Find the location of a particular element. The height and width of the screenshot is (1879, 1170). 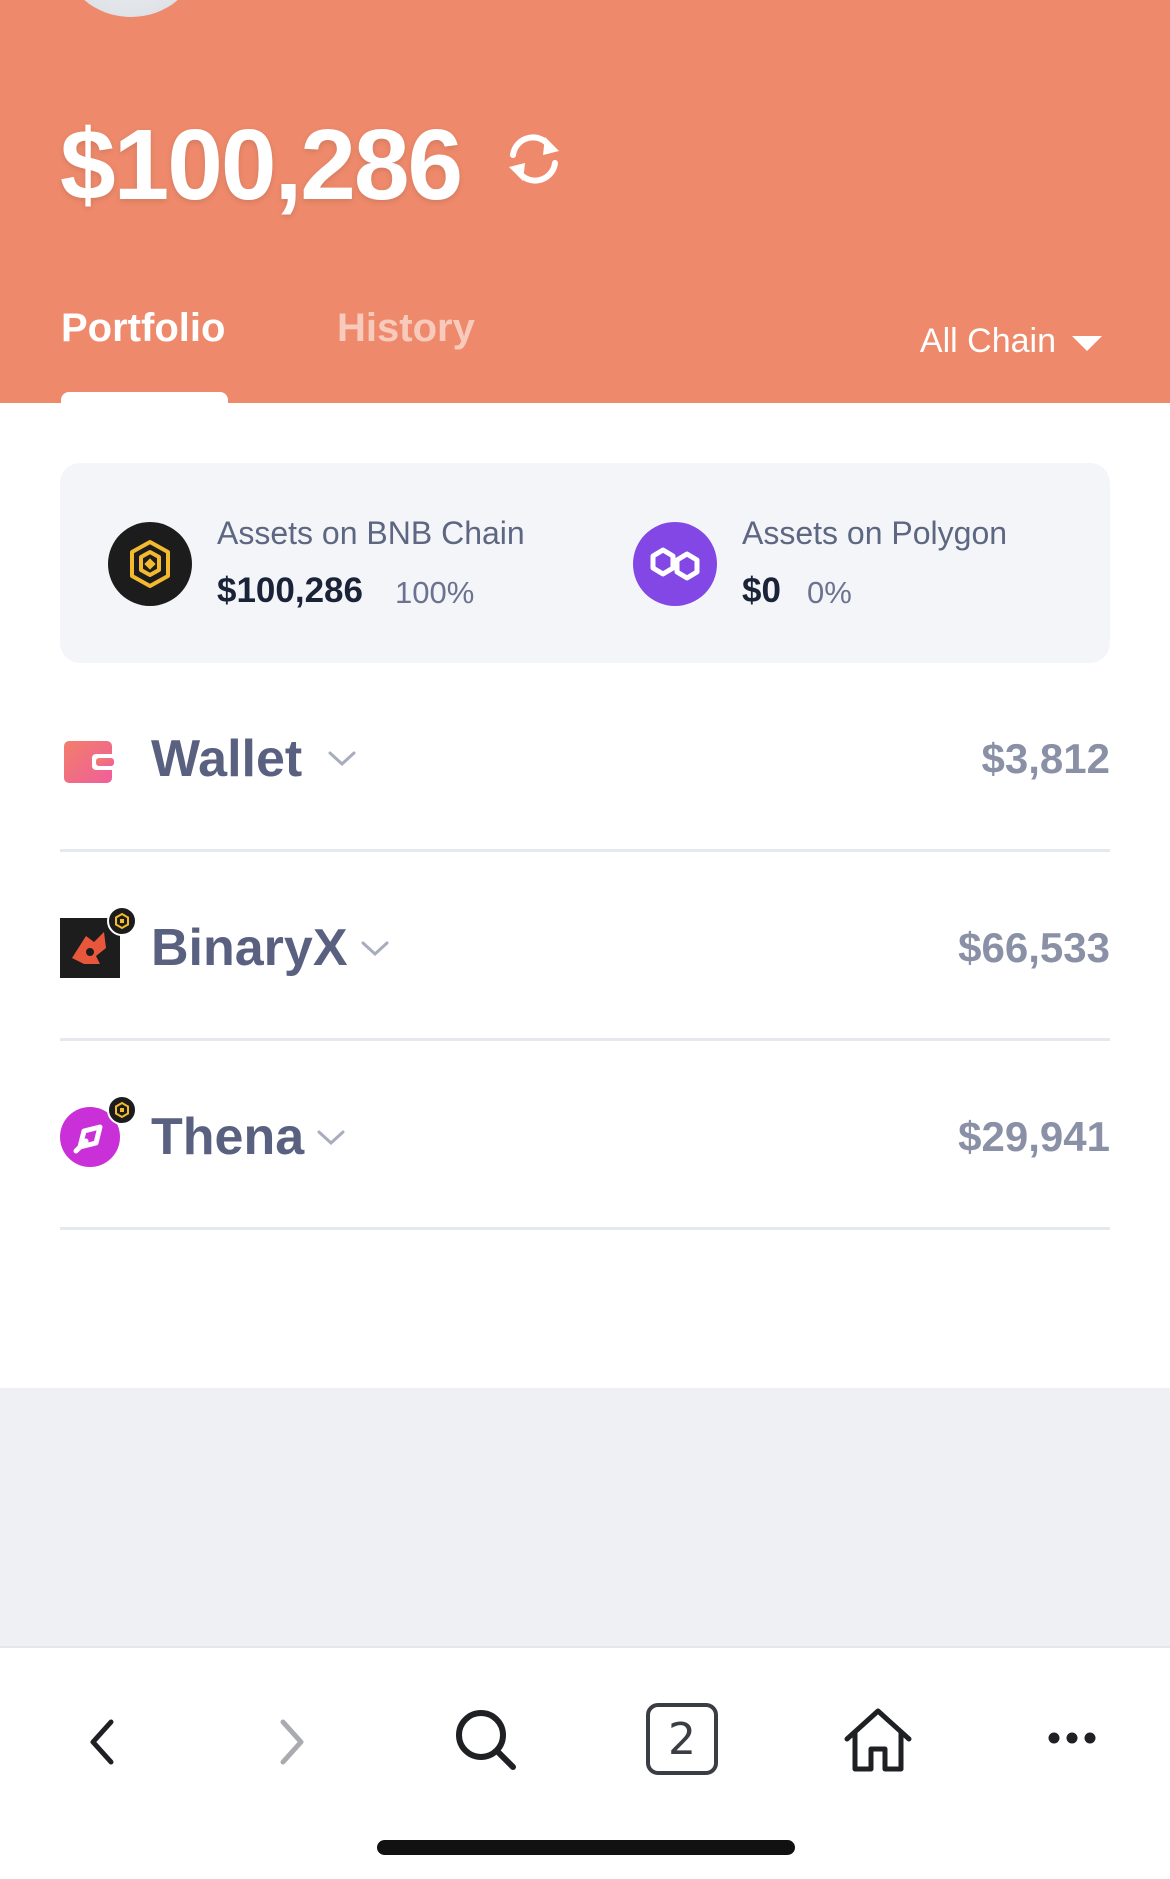

chain-filter-dropdown: All Chain is located at coordinates (1011, 341).